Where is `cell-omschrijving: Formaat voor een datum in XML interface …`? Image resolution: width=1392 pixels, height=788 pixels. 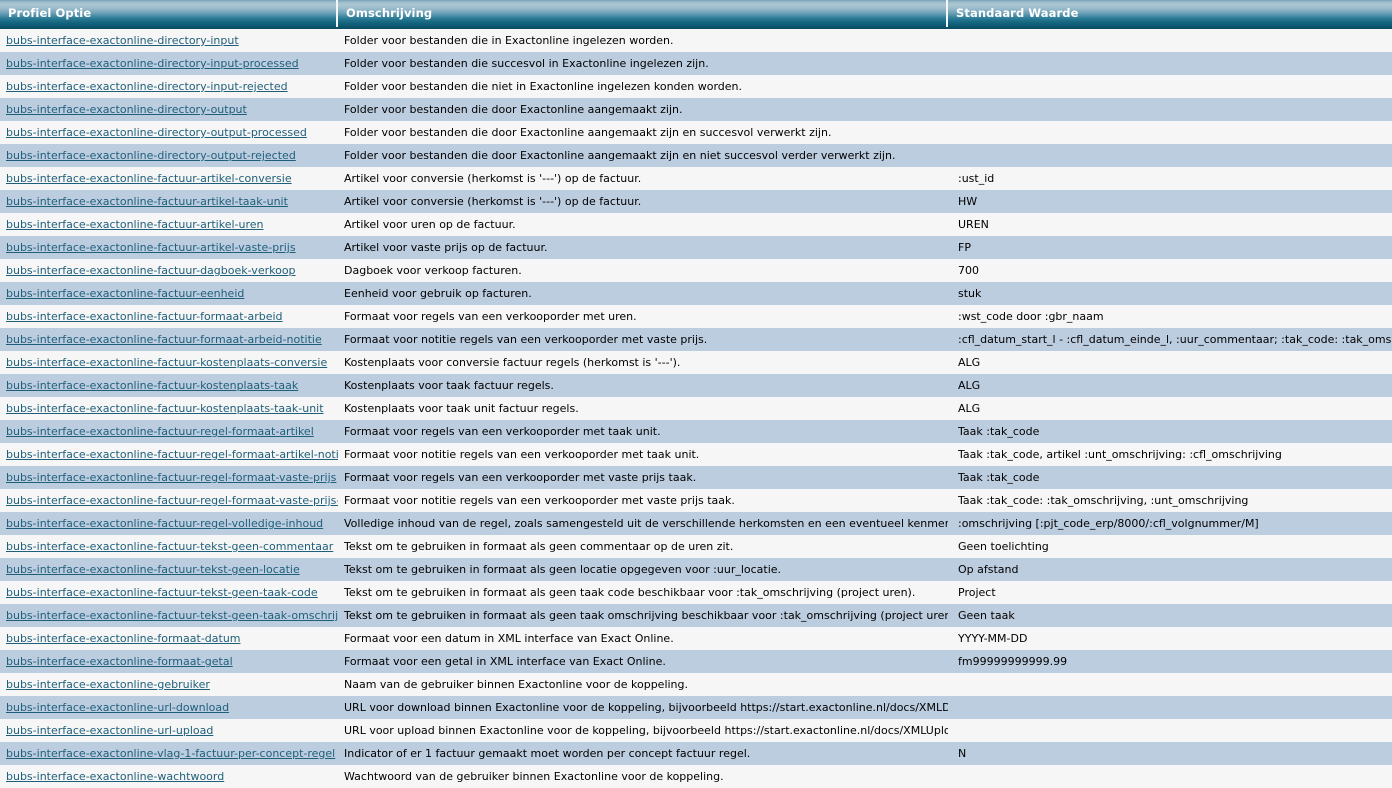 cell-omschrijving: Formaat voor een datum in XML interface … is located at coordinates (509, 638).